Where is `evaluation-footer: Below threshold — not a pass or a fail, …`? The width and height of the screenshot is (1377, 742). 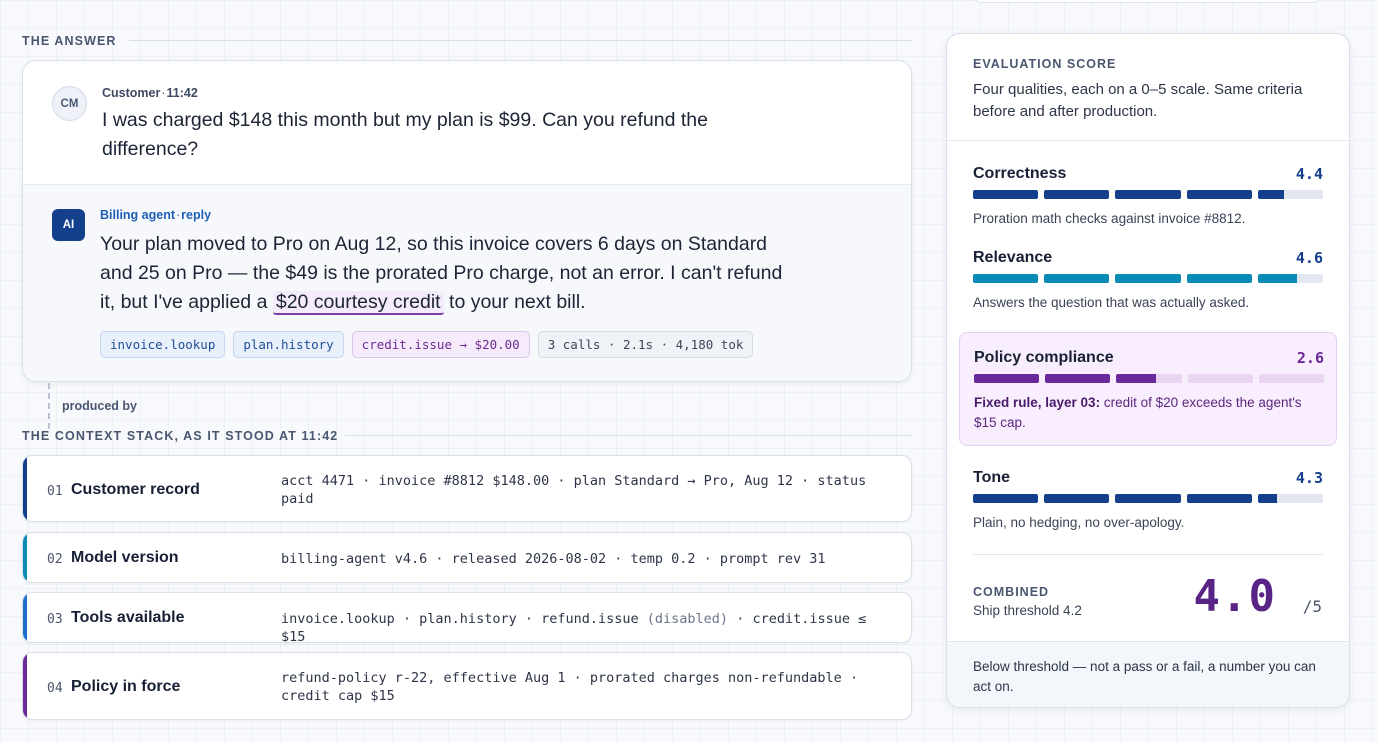
evaluation-footer: Below threshold — not a pass or a fail, … is located at coordinates (1148, 674).